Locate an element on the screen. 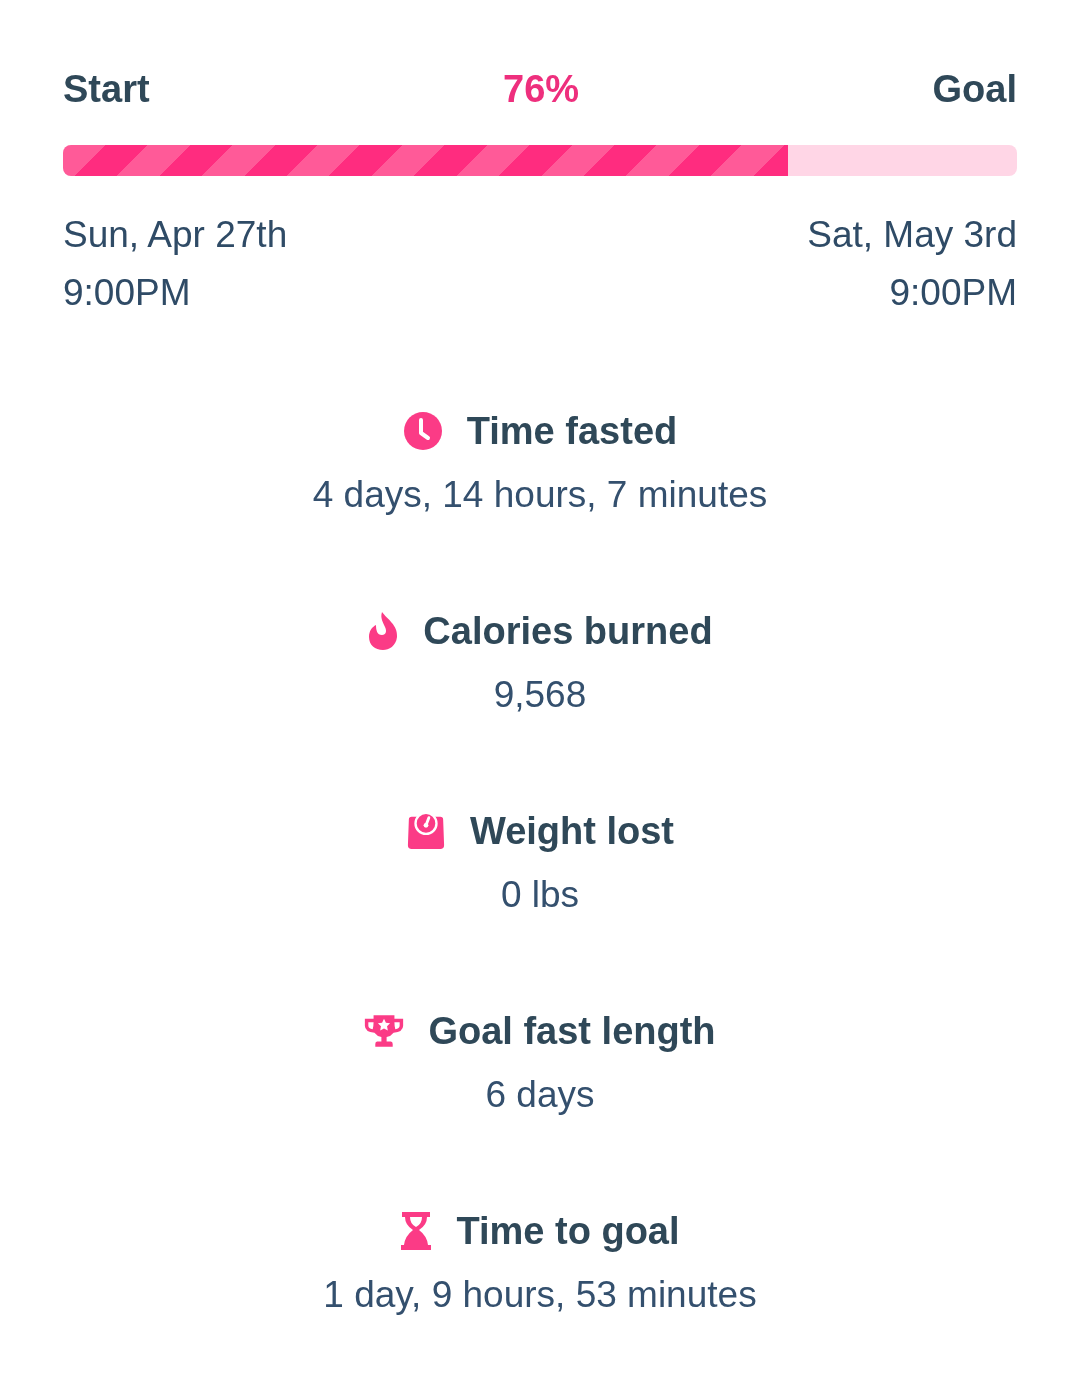 The image size is (1080, 1376). hourglass-icon is located at coordinates (416, 1231).